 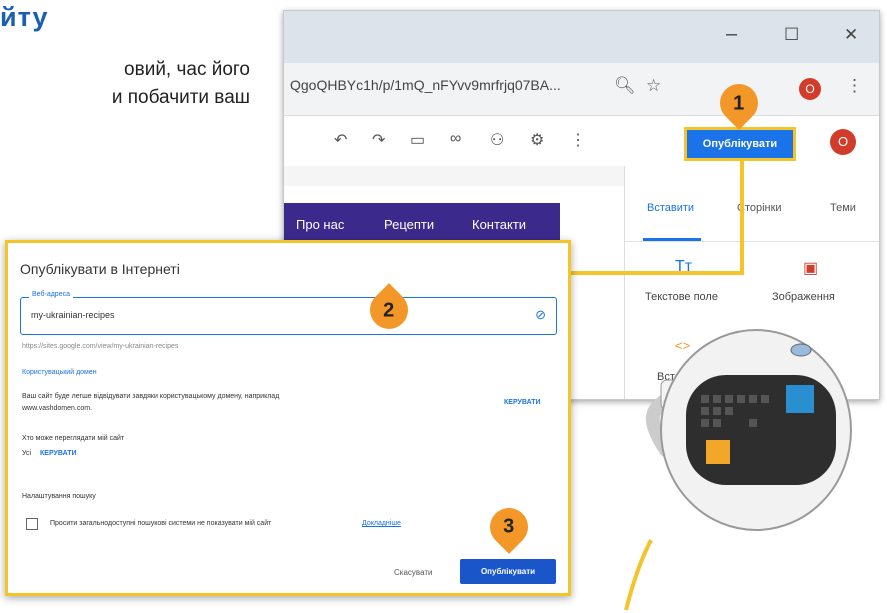 What do you see at coordinates (854, 86) in the screenshot?
I see `menu-dots-icon: ⋮` at bounding box center [854, 86].